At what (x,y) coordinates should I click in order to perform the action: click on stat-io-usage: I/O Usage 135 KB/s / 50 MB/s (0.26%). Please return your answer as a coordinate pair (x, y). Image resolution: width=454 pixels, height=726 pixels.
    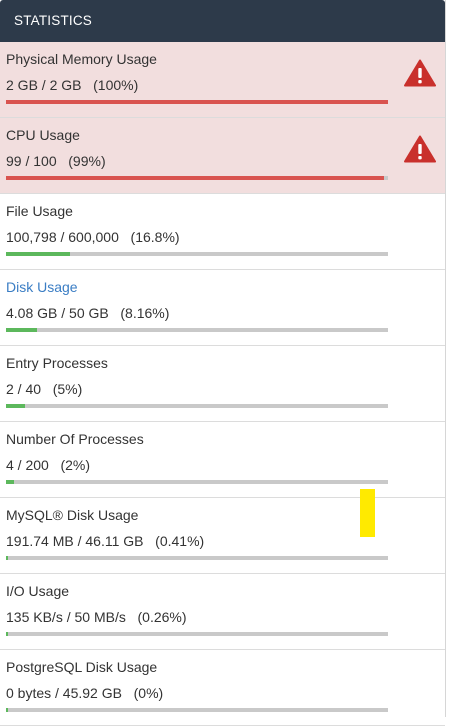
    Looking at the image, I should click on (222, 612).